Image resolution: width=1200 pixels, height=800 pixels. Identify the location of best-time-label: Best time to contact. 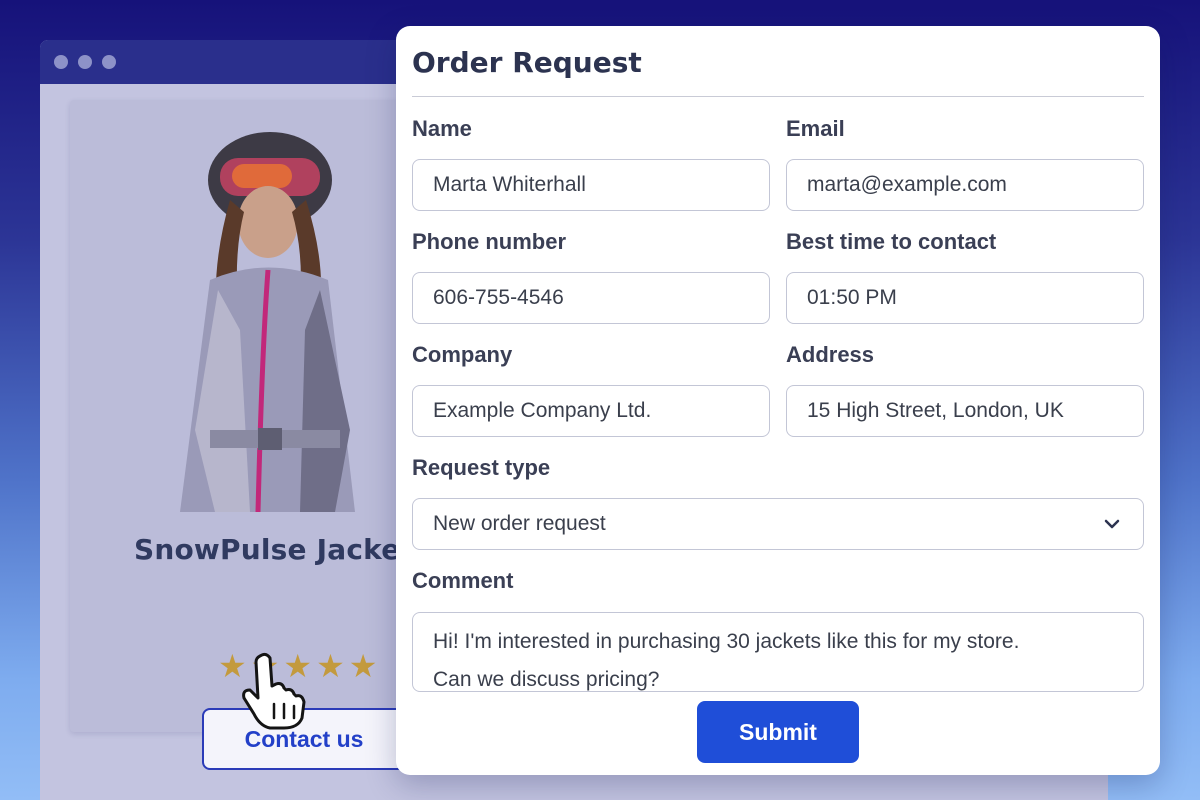
(891, 241).